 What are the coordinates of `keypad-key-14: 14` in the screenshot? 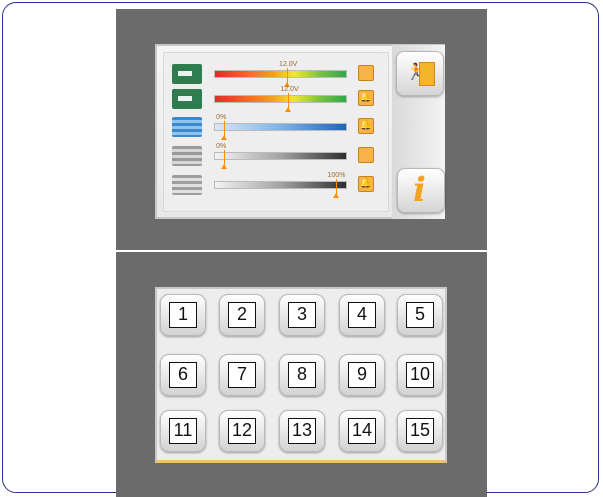 It's located at (362, 431).